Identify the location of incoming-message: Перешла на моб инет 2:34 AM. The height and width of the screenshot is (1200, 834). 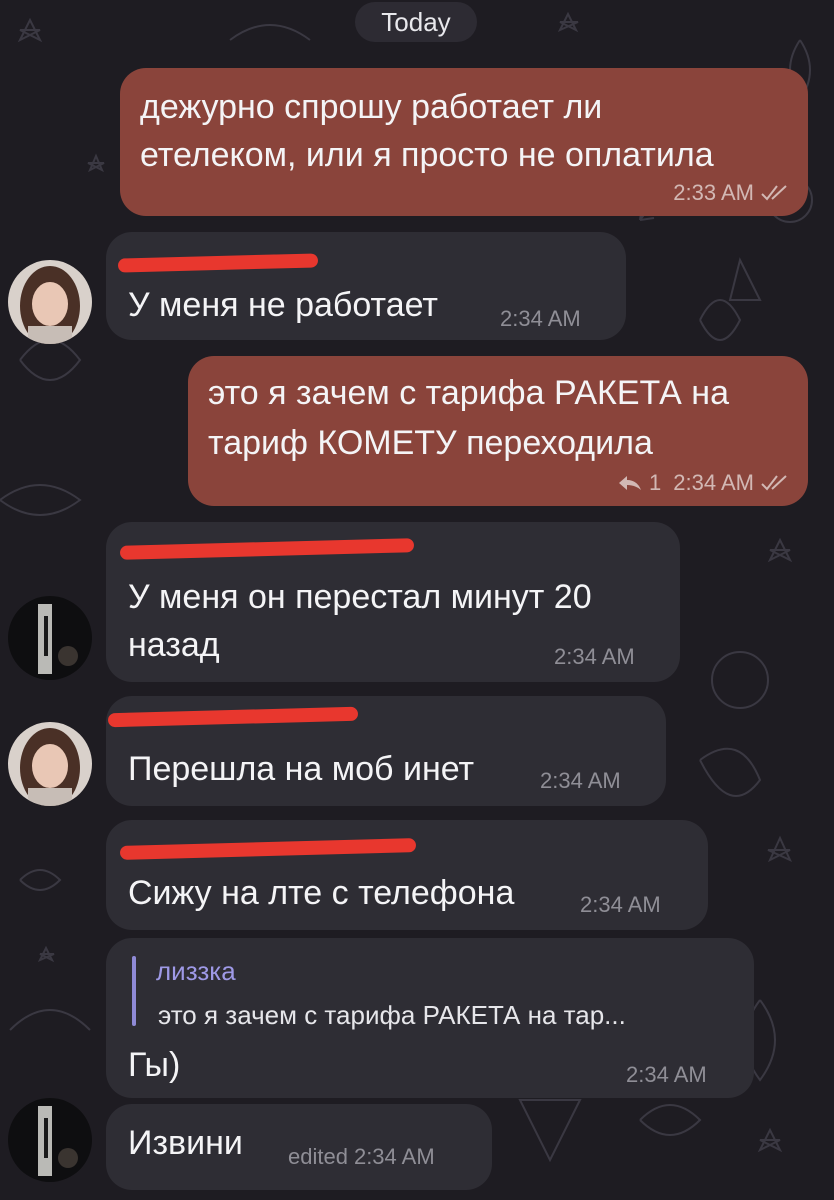
(386, 751).